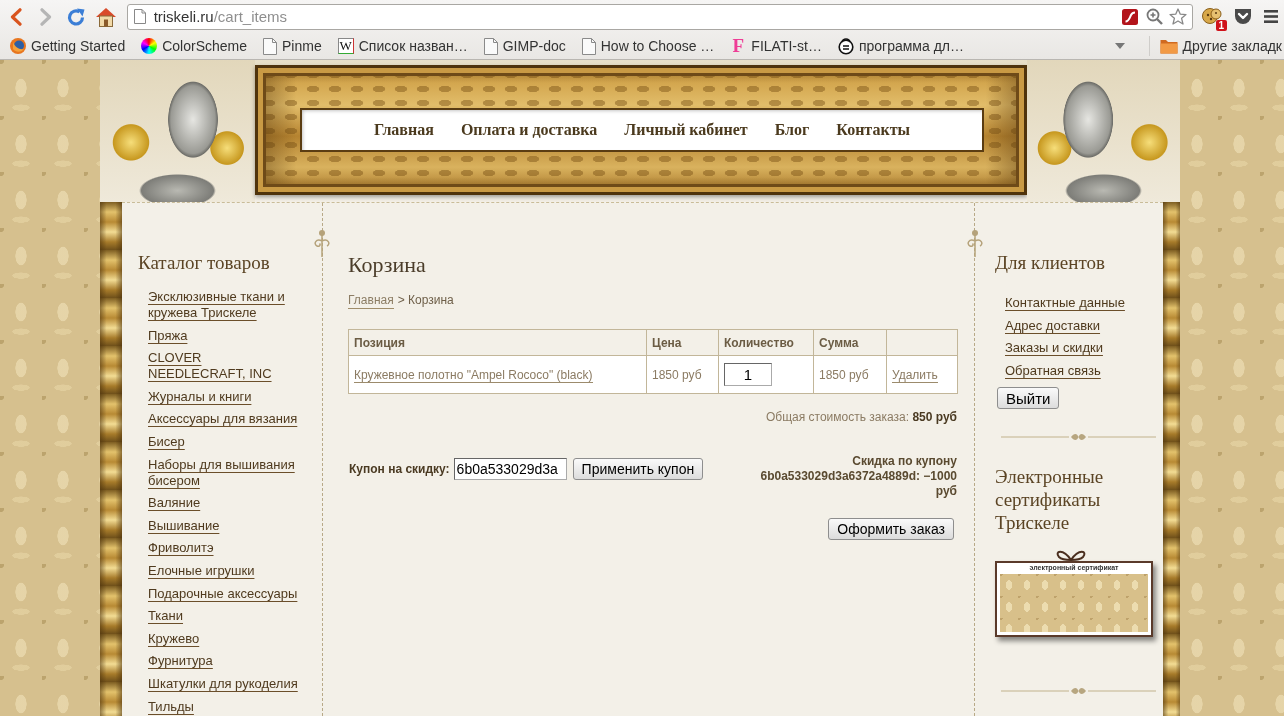 Image resolution: width=1284 pixels, height=716 pixels. I want to click on zoom-button, so click(1154, 16).